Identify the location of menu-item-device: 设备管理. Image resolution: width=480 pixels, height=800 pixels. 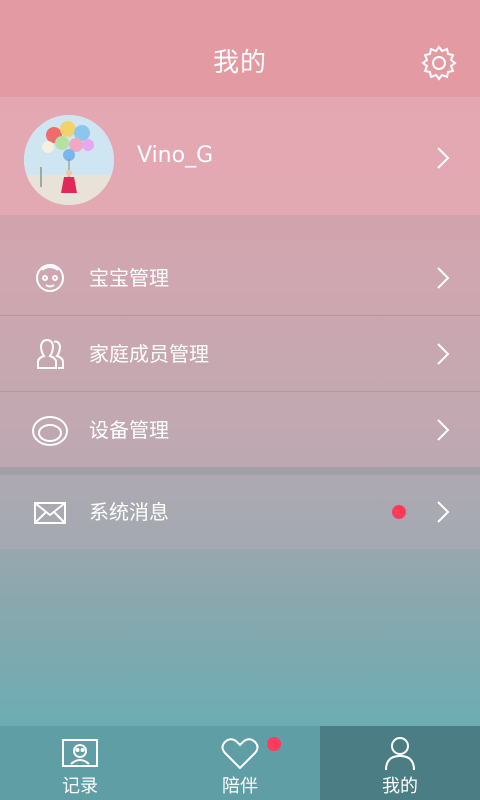
(240, 430).